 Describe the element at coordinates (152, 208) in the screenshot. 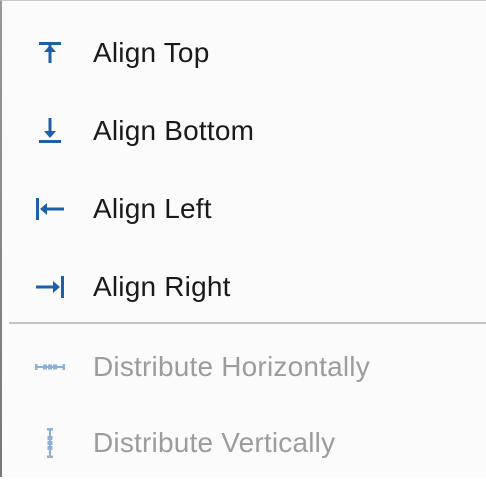

I see `menu-item-label: Align Left` at that location.